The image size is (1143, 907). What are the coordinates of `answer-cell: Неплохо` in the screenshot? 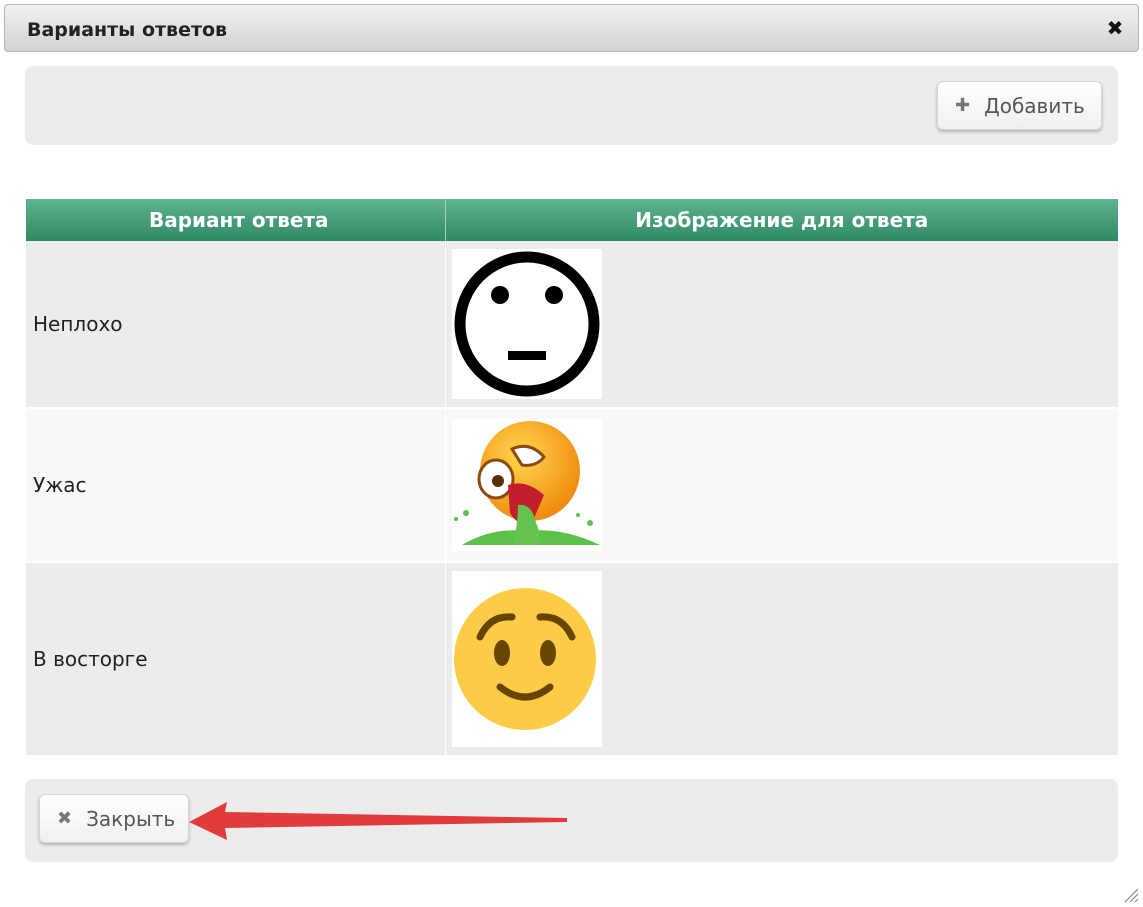 It's located at (236, 324).